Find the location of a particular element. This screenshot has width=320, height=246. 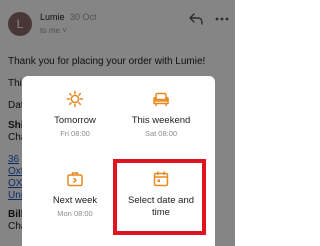

option-title: This weekend is located at coordinates (161, 120).